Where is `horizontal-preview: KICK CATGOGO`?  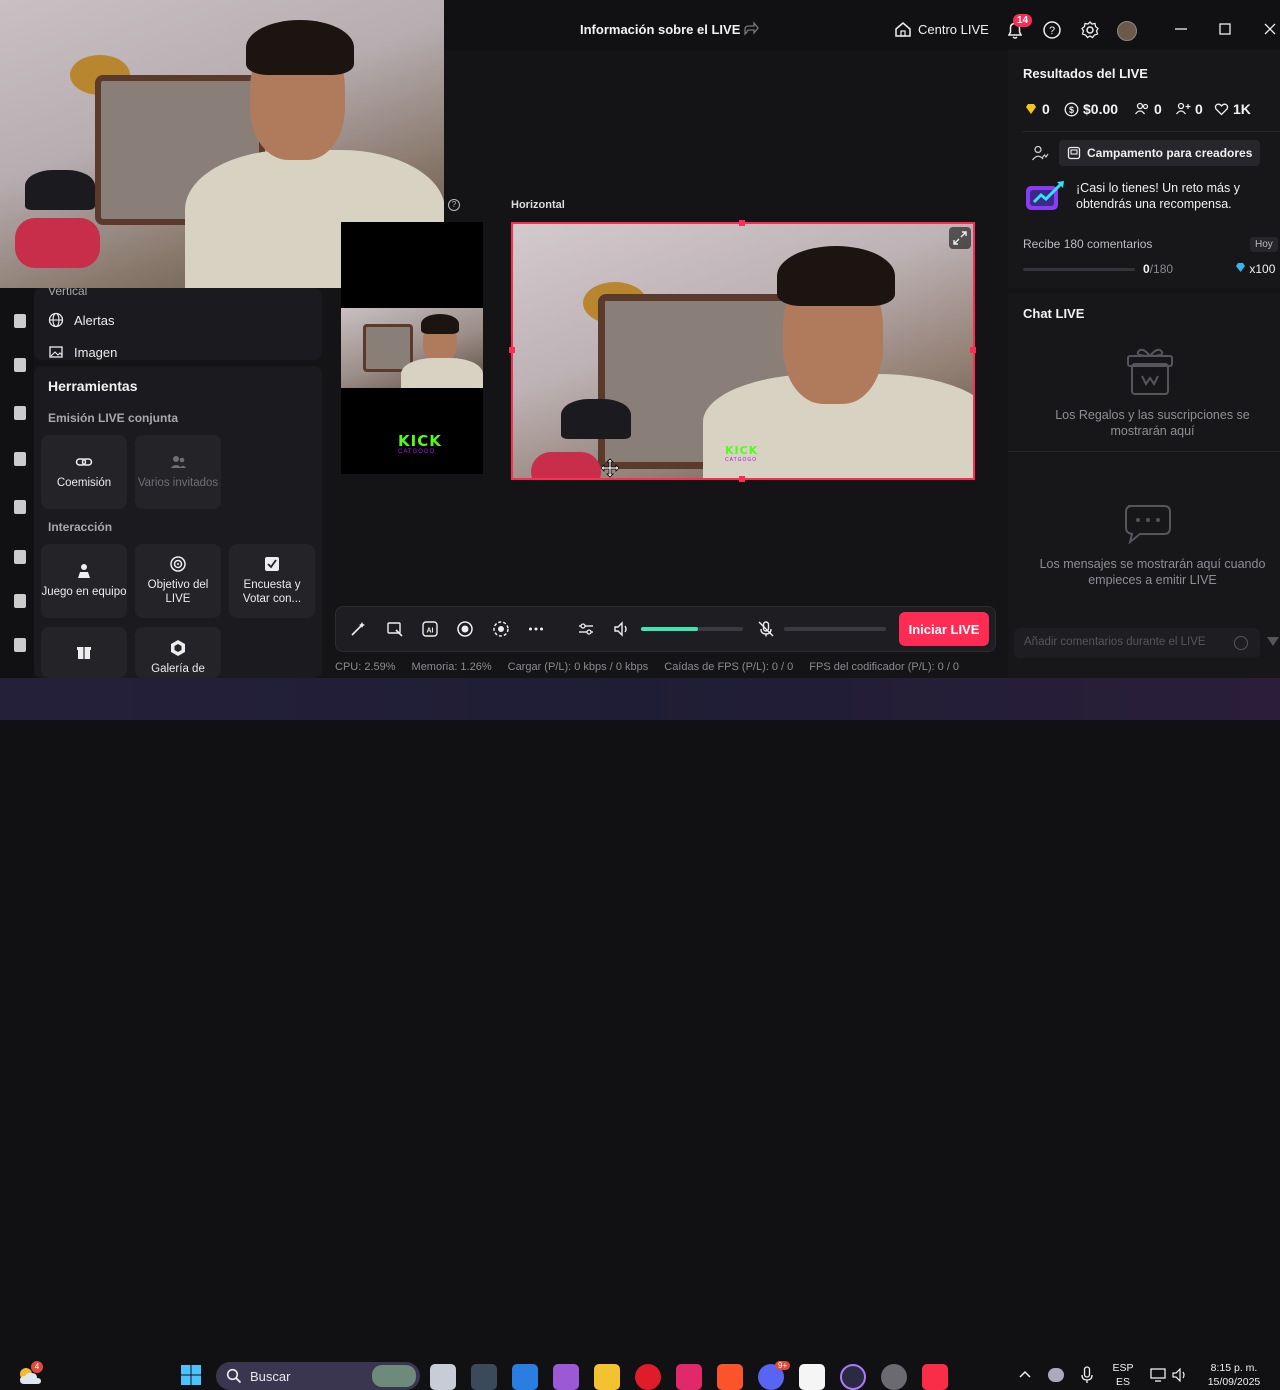
horizontal-preview: KICK CATGOGO is located at coordinates (743, 351).